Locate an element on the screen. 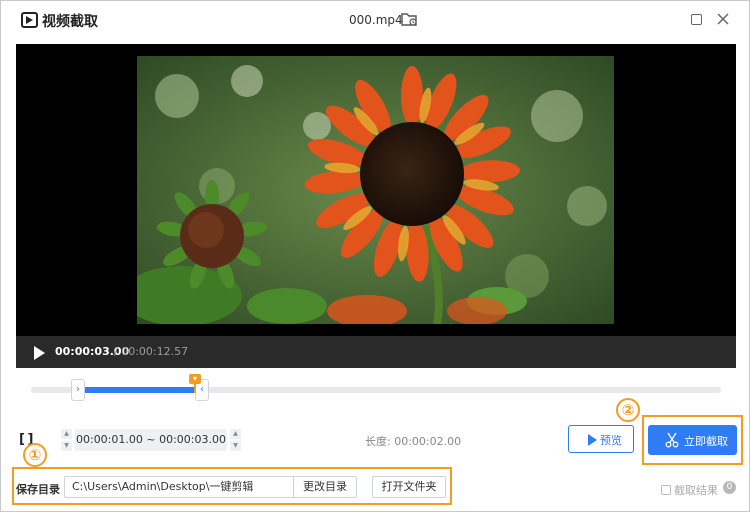  playhead-line is located at coordinates (195, 388).